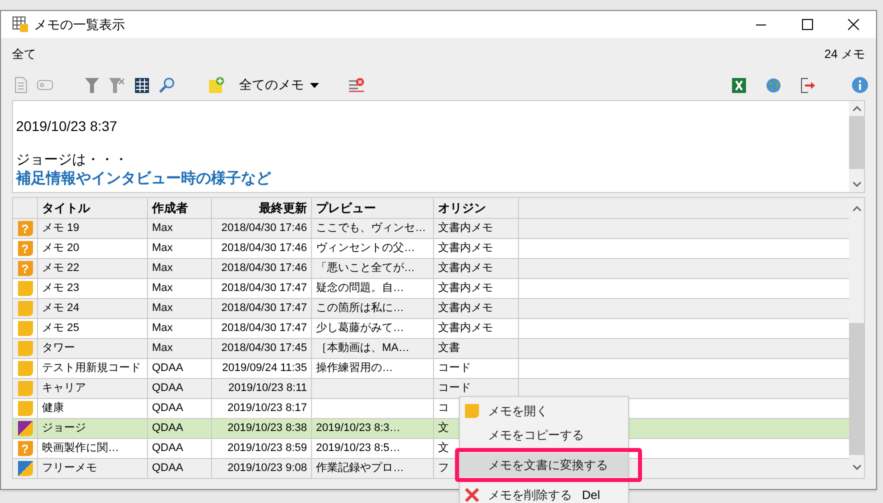 The height and width of the screenshot is (503, 883). Describe the element at coordinates (807, 24) in the screenshot. I see `maximize-icon` at that location.